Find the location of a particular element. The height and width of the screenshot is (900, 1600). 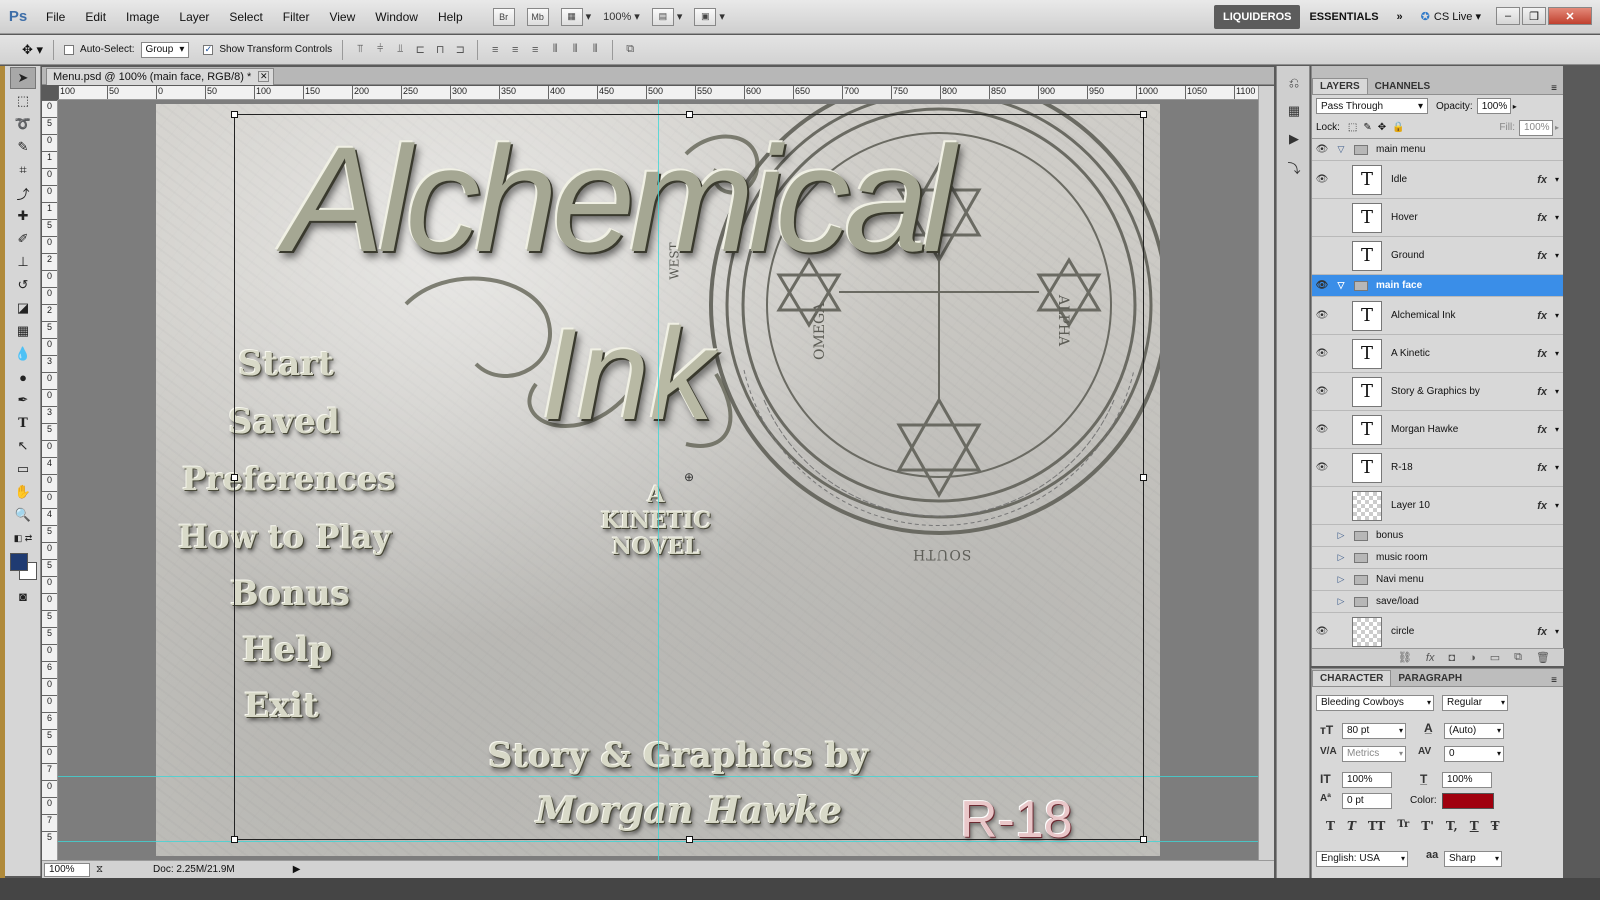

faux-bold-button: T is located at coordinates (1330, 826).